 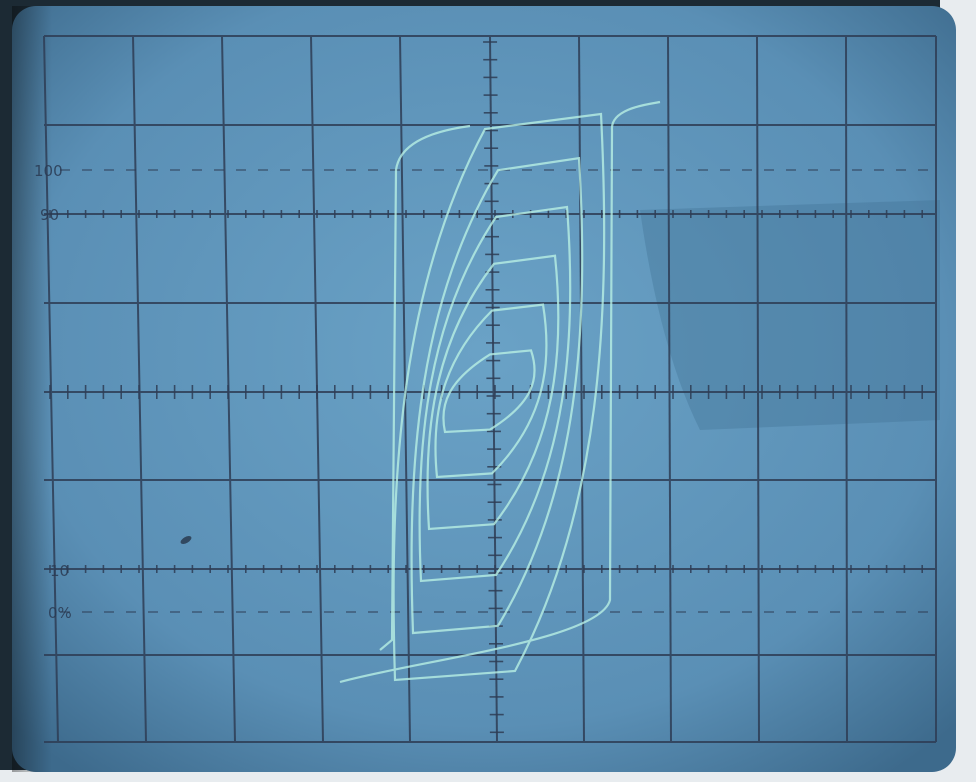 I want to click on label-90: 90, so click(x=49, y=215).